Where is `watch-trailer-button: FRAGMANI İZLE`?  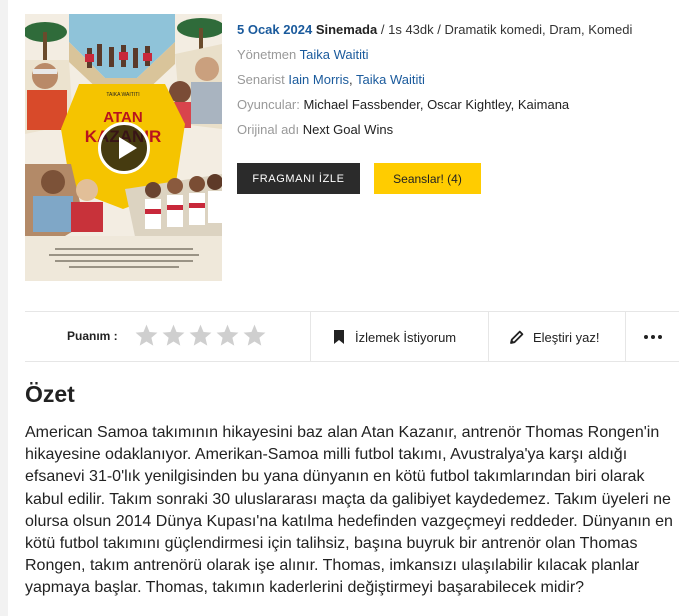 watch-trailer-button: FRAGMANI İZLE is located at coordinates (298, 178).